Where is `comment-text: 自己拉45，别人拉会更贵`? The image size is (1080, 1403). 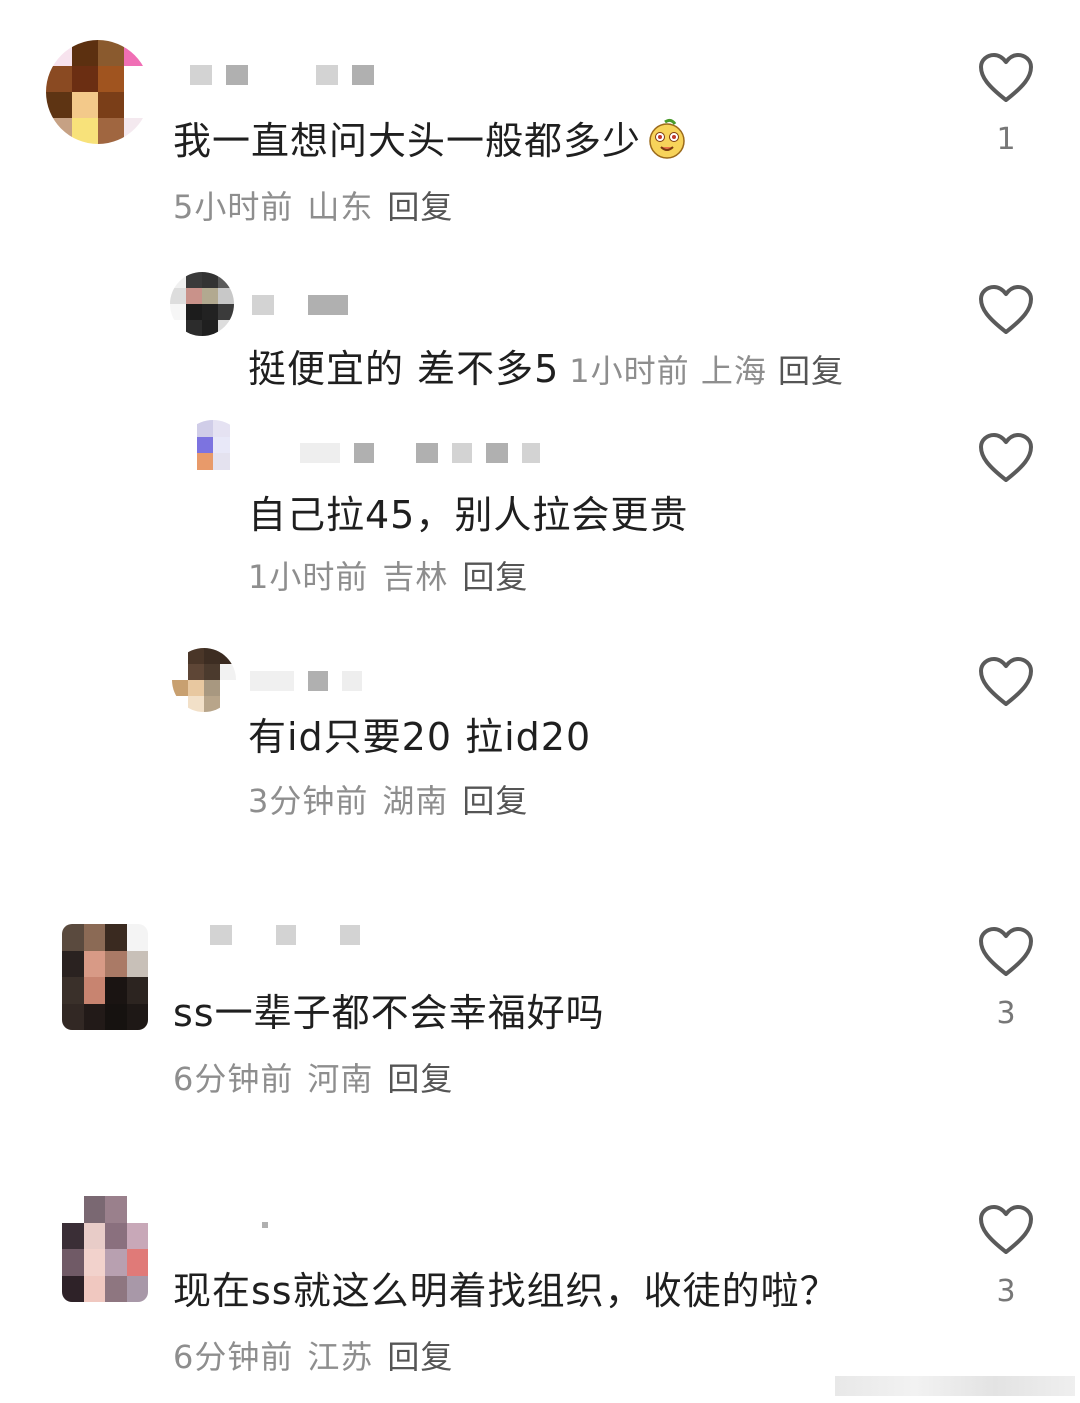
comment-text: 自己拉45，别人拉会更贵 is located at coordinates (468, 515).